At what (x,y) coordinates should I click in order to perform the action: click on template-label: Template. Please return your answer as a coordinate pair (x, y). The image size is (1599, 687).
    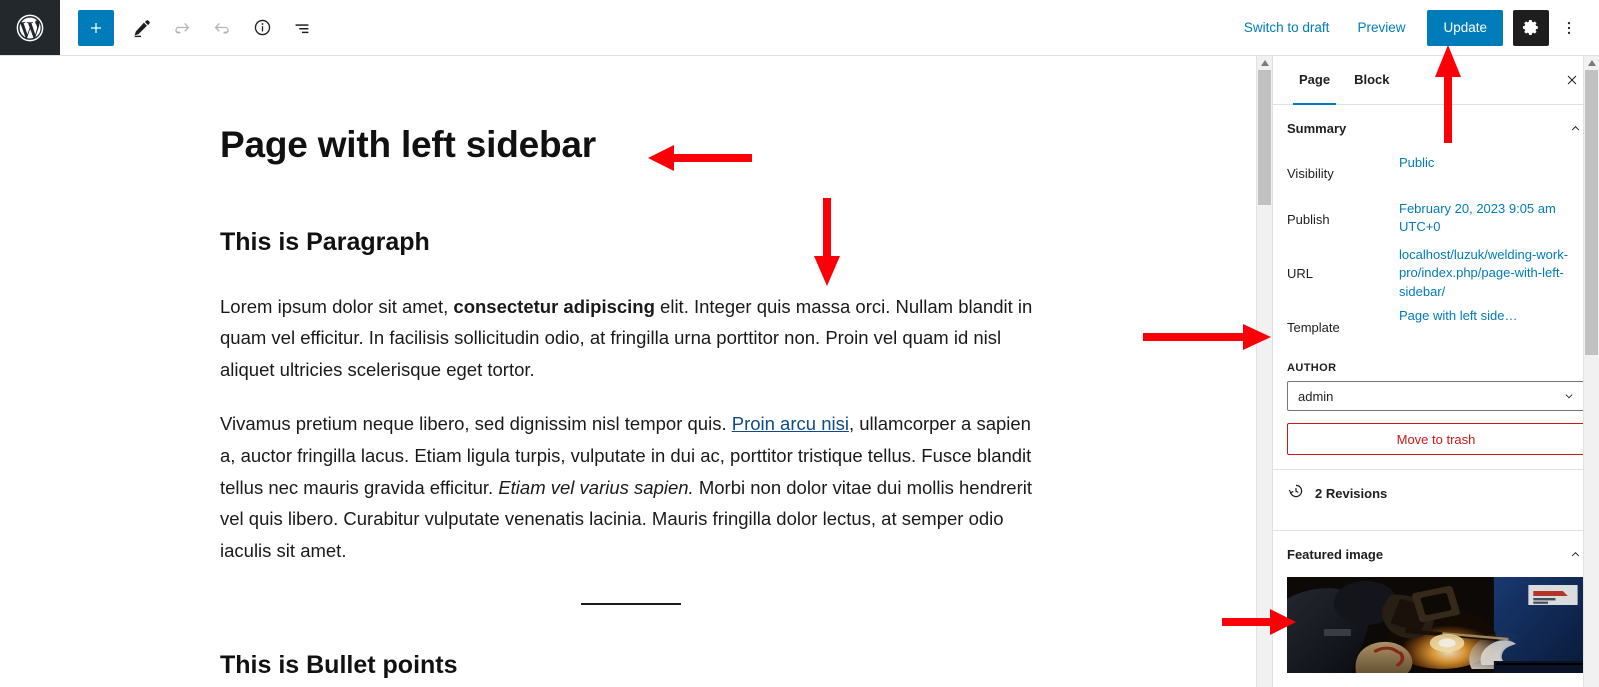
    Looking at the image, I should click on (1313, 327).